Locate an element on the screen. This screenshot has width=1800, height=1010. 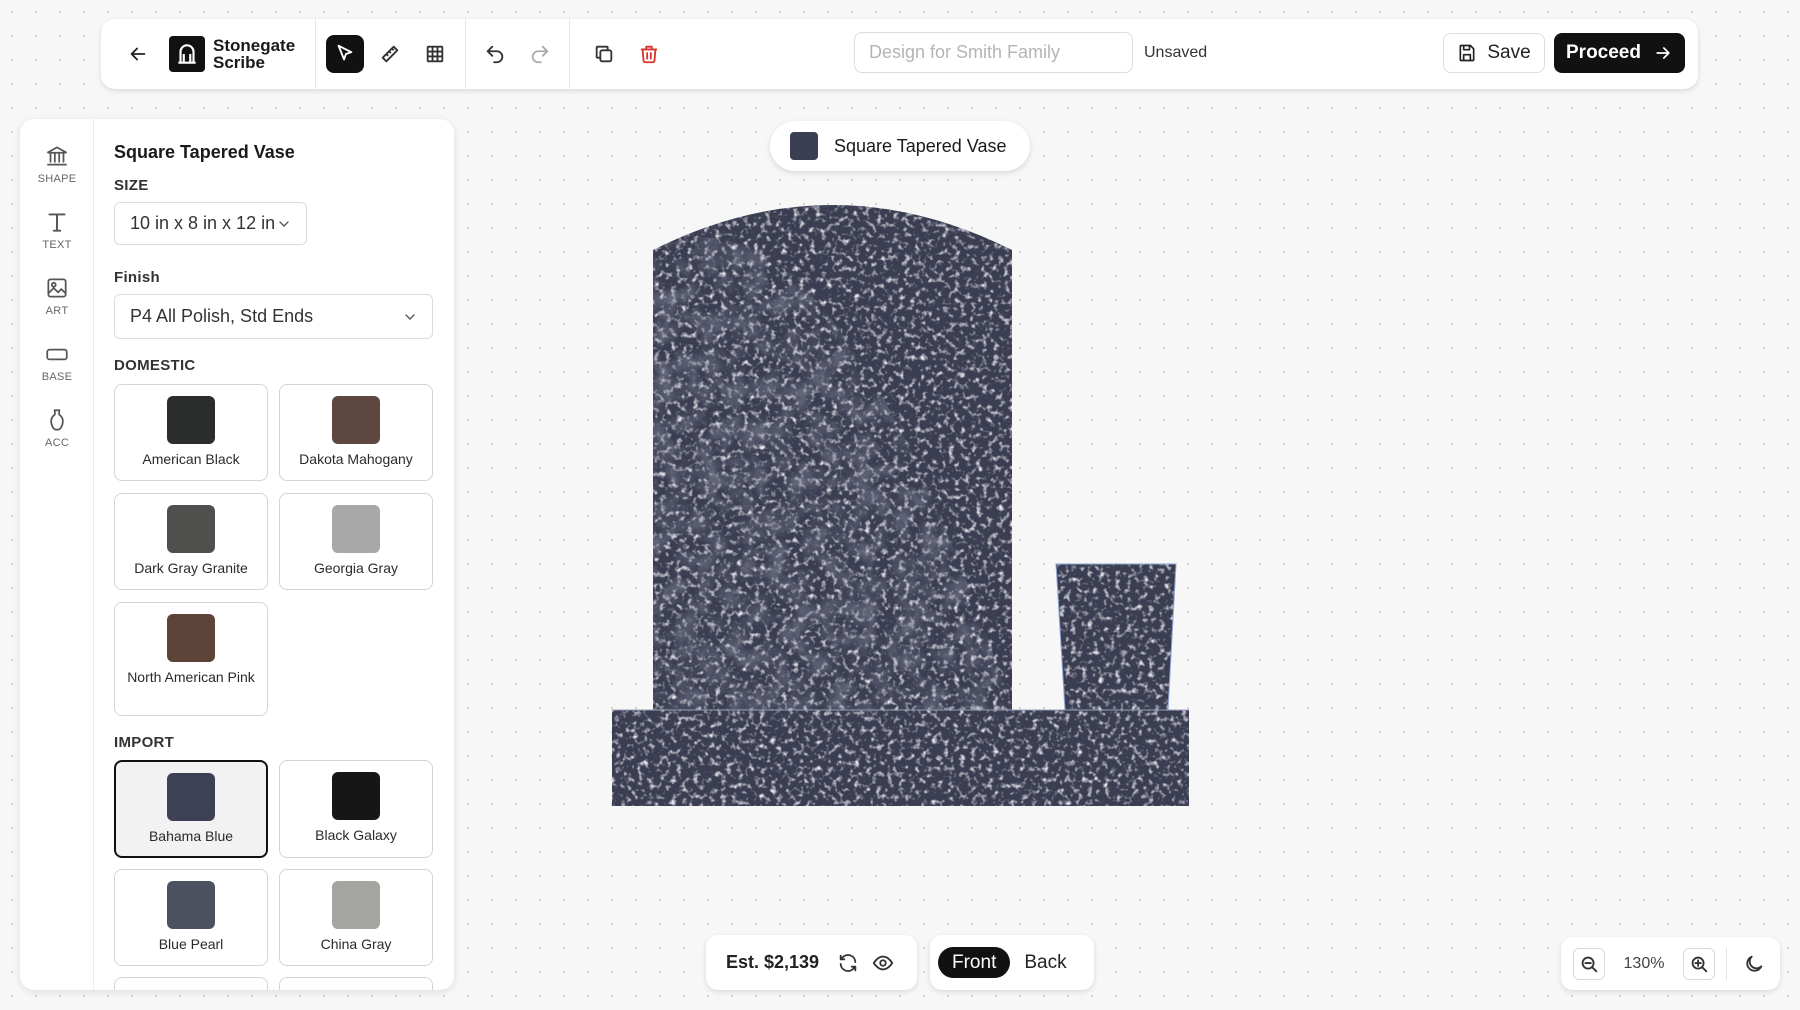
swatch-label: American Black is located at coordinates (191, 459).